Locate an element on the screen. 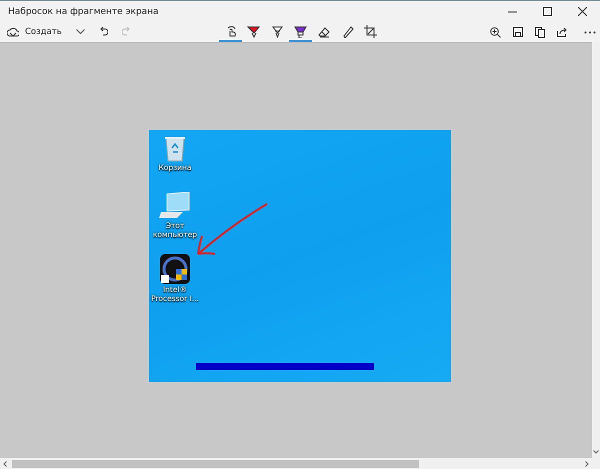 This screenshot has height=469, width=600. undo-icon is located at coordinates (104, 32).